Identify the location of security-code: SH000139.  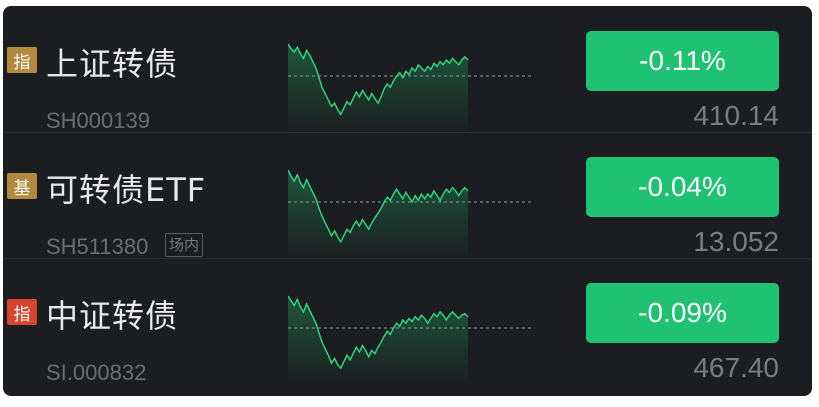
(98, 120).